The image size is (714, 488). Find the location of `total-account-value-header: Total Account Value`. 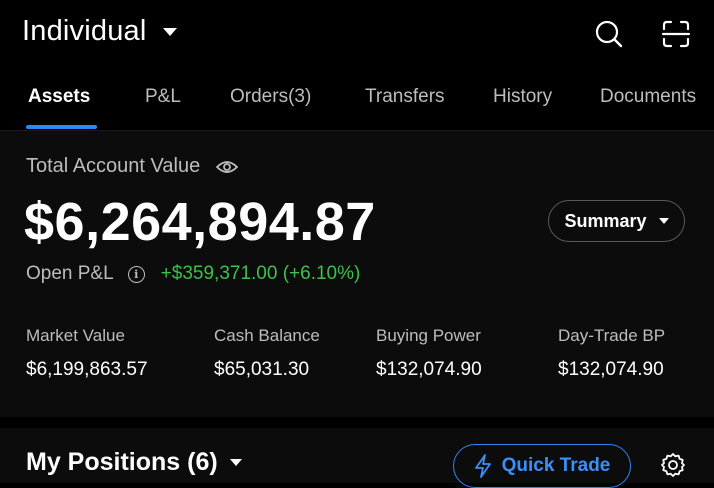

total-account-value-header: Total Account Value is located at coordinates (132, 166).